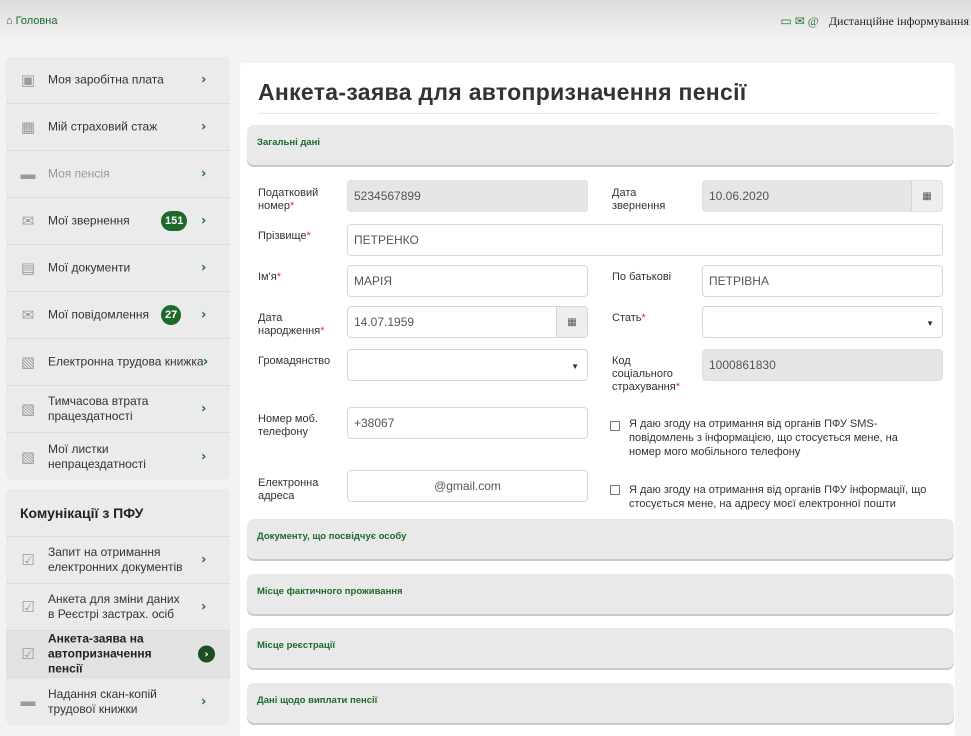 This screenshot has width=971, height=736. I want to click on home-icon: ⌂, so click(9, 21).